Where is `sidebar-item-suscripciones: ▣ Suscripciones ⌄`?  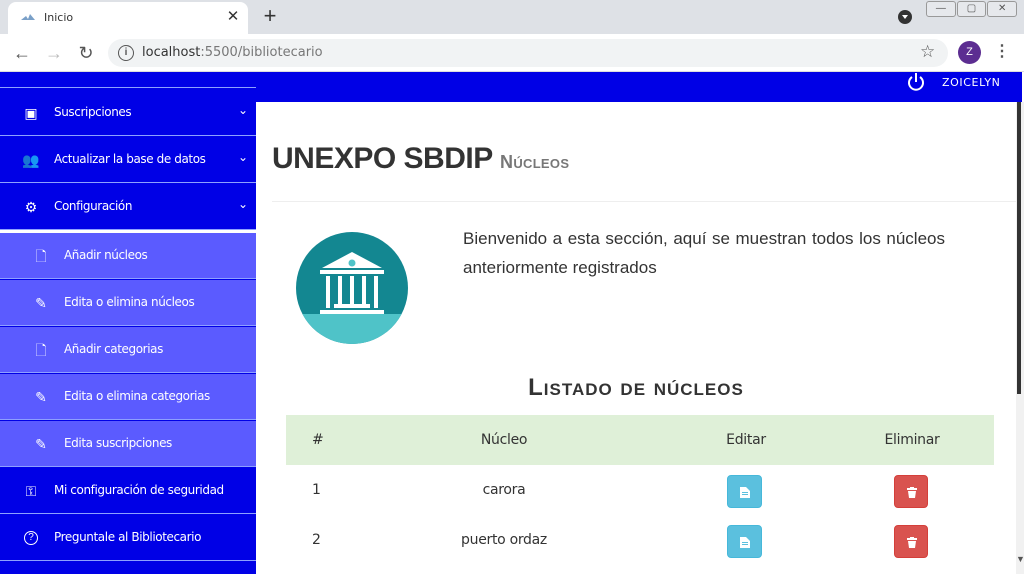
sidebar-item-suscripciones: ▣ Suscripciones ⌄ is located at coordinates (128, 113).